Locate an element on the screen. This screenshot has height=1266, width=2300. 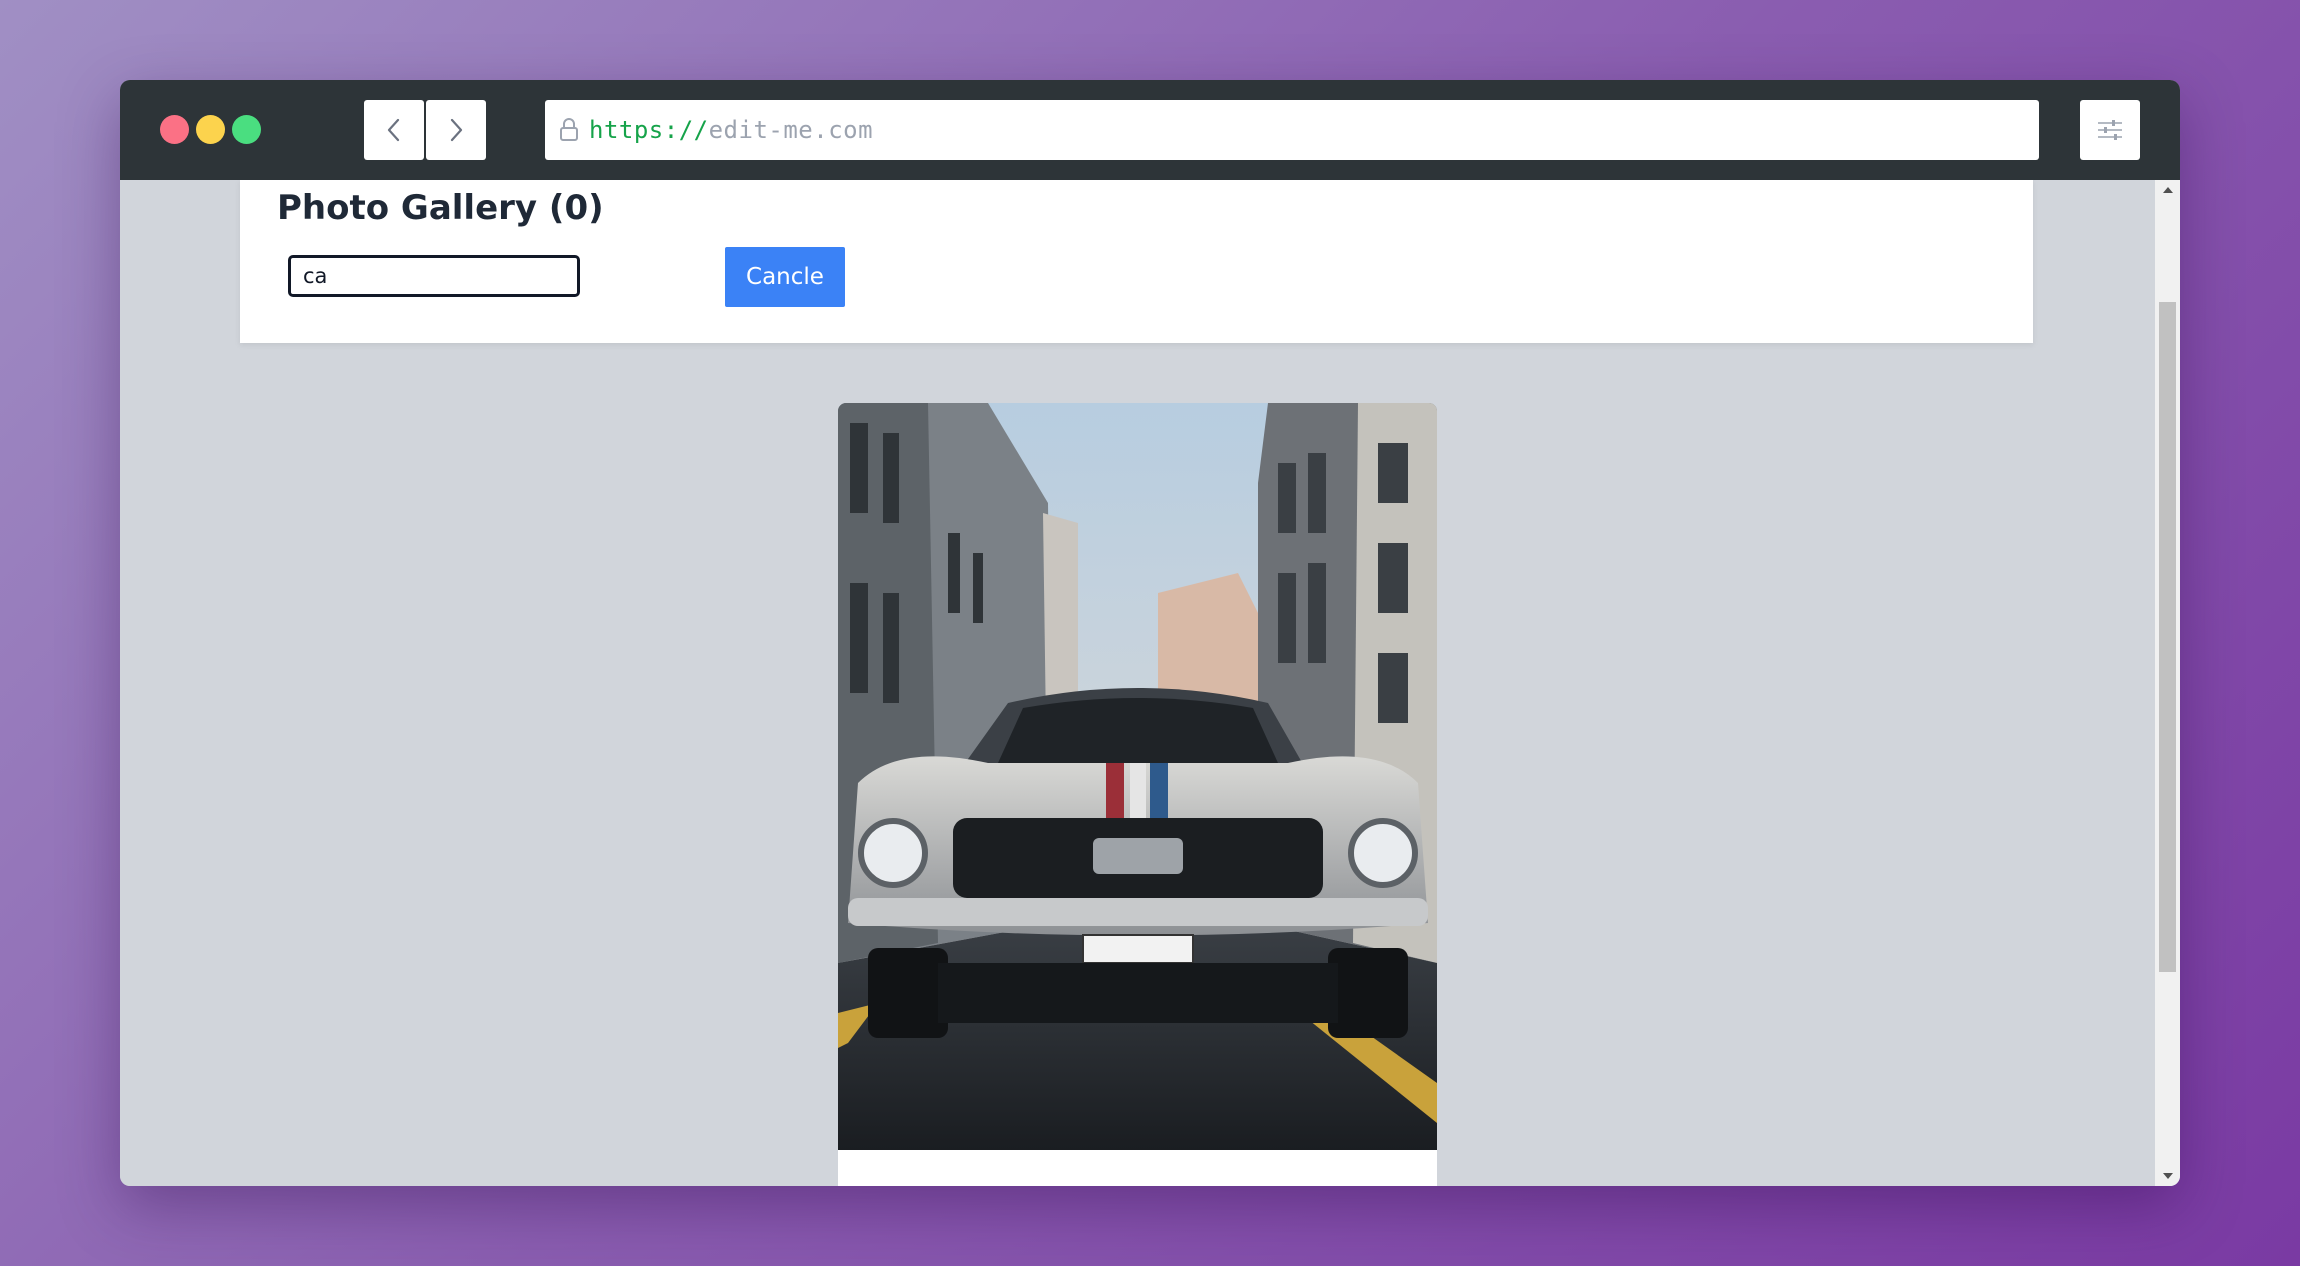
vertical-scrollbar is located at coordinates (2167, 683).